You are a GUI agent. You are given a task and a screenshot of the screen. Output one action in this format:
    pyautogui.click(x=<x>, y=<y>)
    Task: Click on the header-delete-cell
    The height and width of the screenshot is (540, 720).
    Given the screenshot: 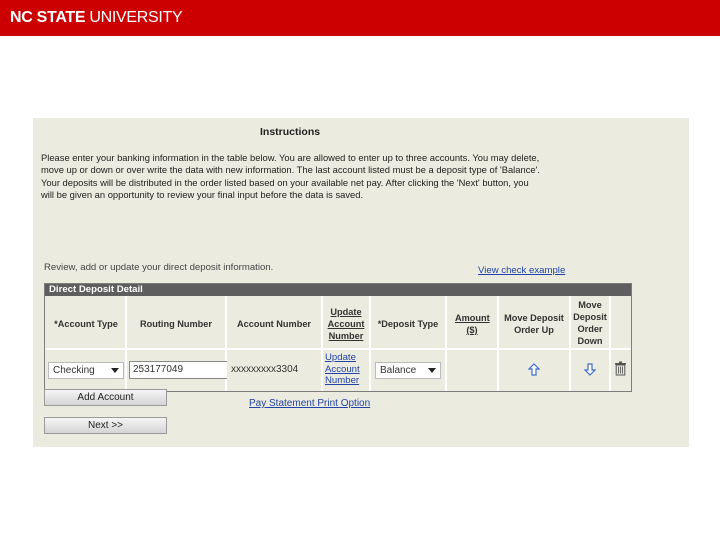 What is the action you would take?
    pyautogui.click(x=621, y=322)
    